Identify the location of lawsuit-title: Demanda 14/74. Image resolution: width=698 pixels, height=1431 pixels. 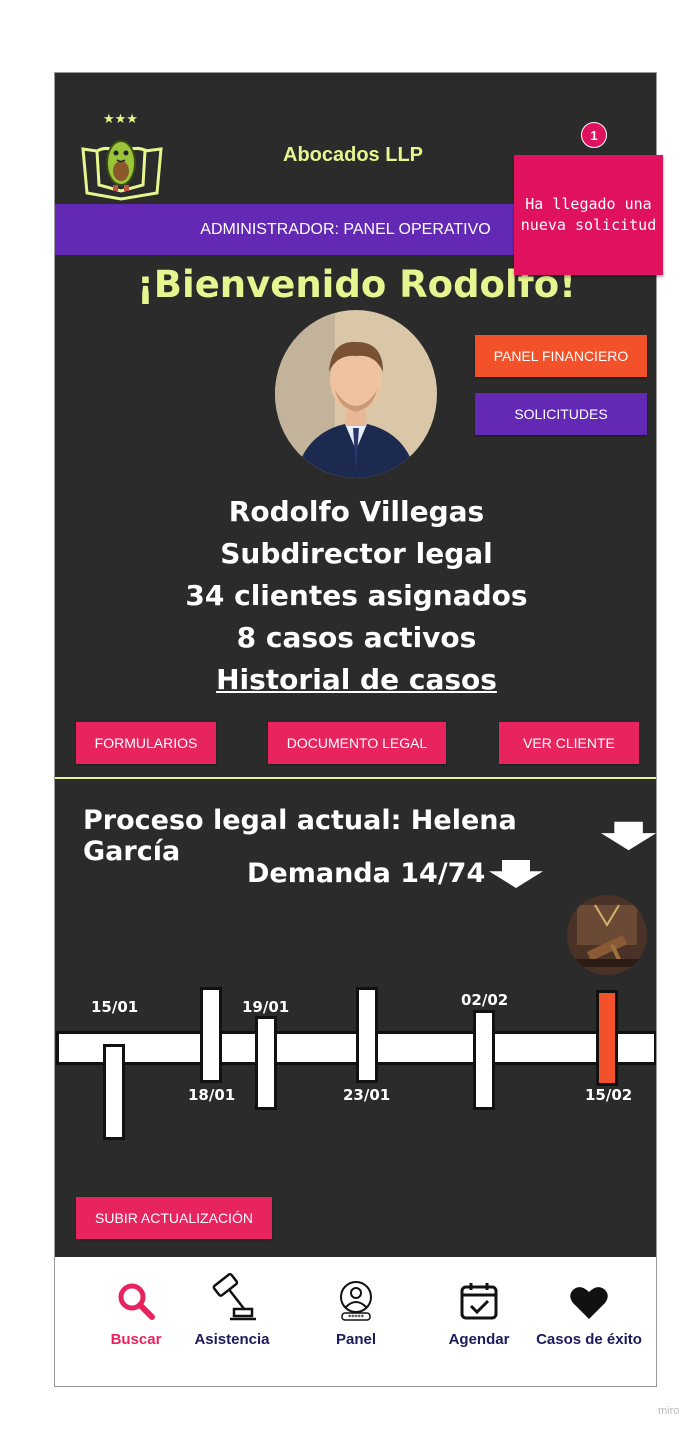
(366, 873).